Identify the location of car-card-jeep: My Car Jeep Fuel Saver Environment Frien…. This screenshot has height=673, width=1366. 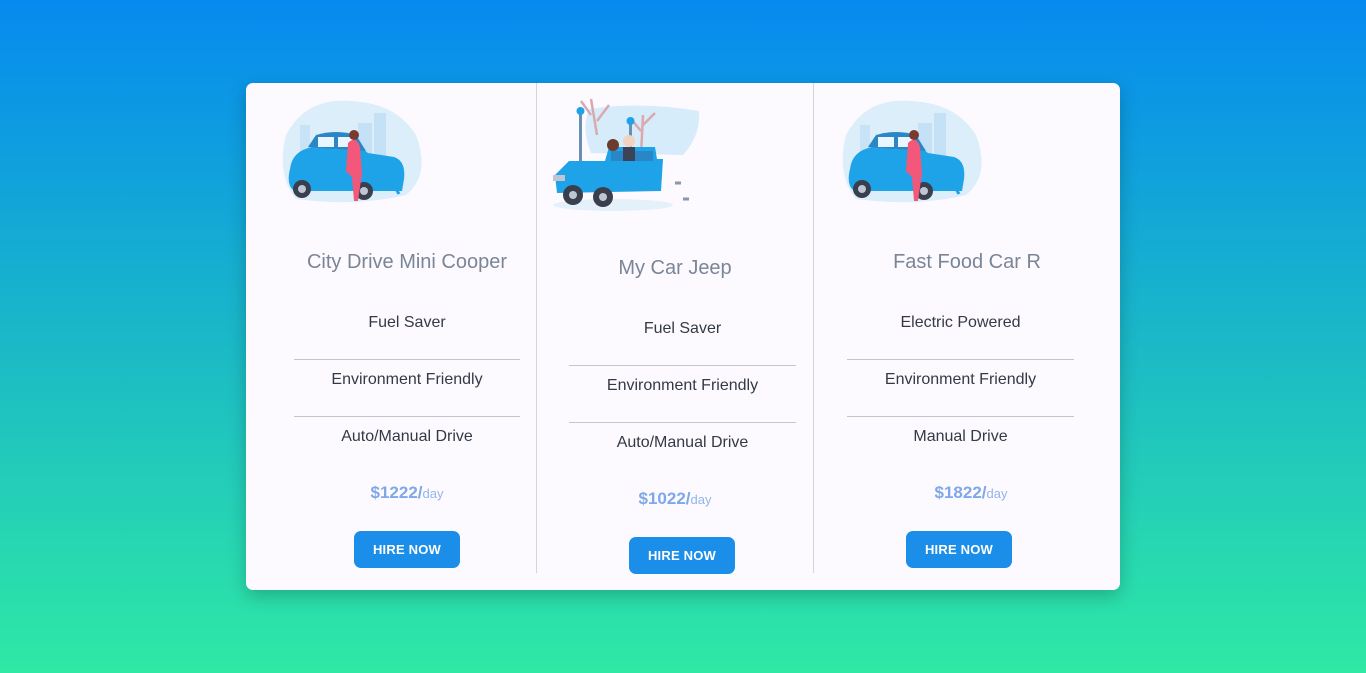
(675, 328).